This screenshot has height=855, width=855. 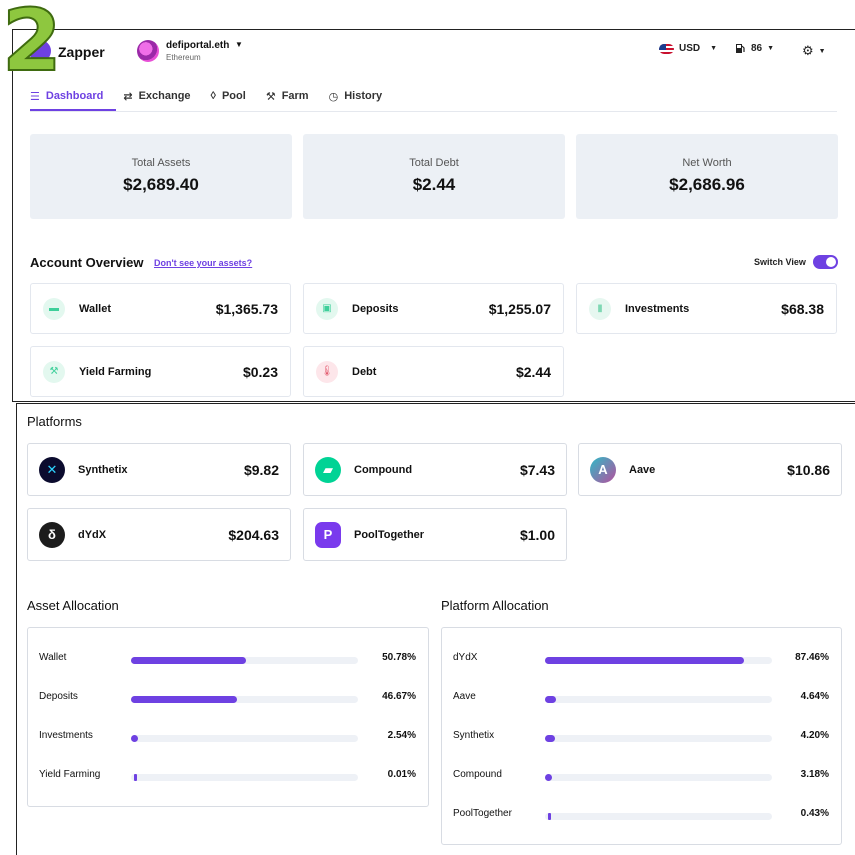 What do you see at coordinates (70, 774) in the screenshot?
I see `allocation-name: Yield Farming` at bounding box center [70, 774].